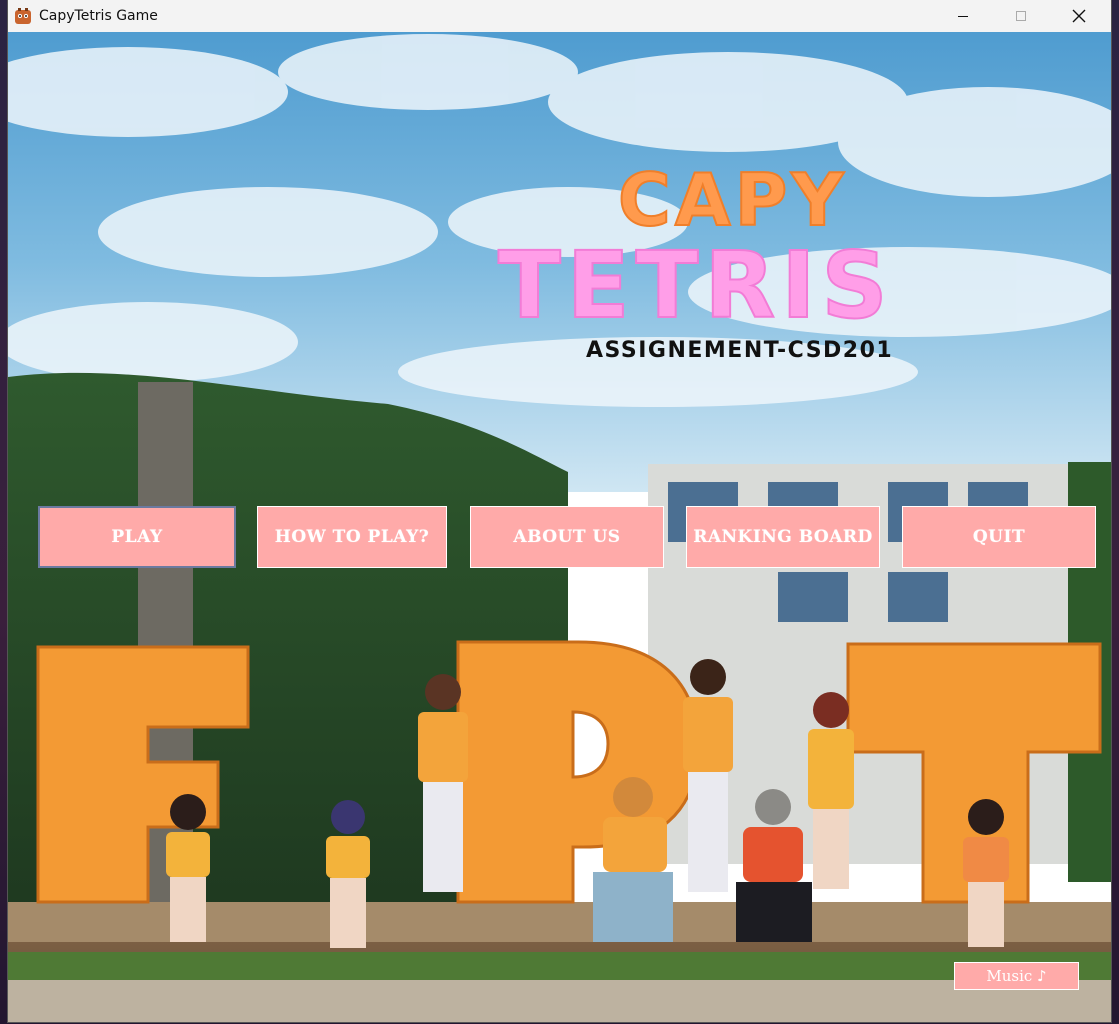 The width and height of the screenshot is (1119, 1024). I want to click on quit-button: QUIT, so click(999, 537).